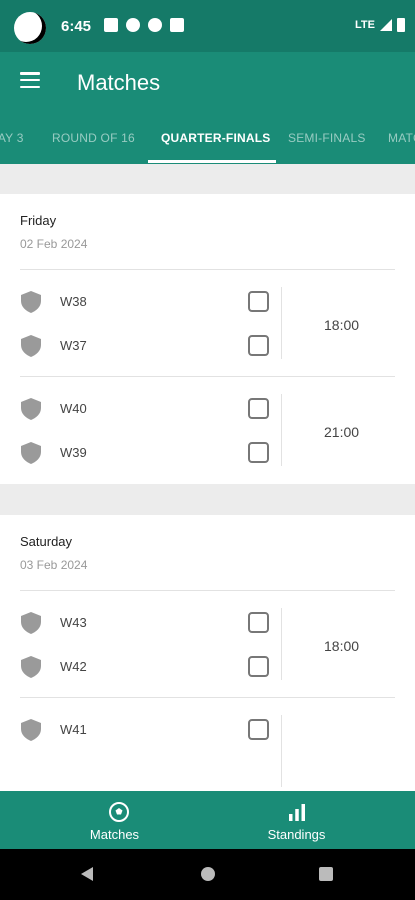 This screenshot has height=900, width=415. I want to click on nav-label: Standings, so click(296, 834).